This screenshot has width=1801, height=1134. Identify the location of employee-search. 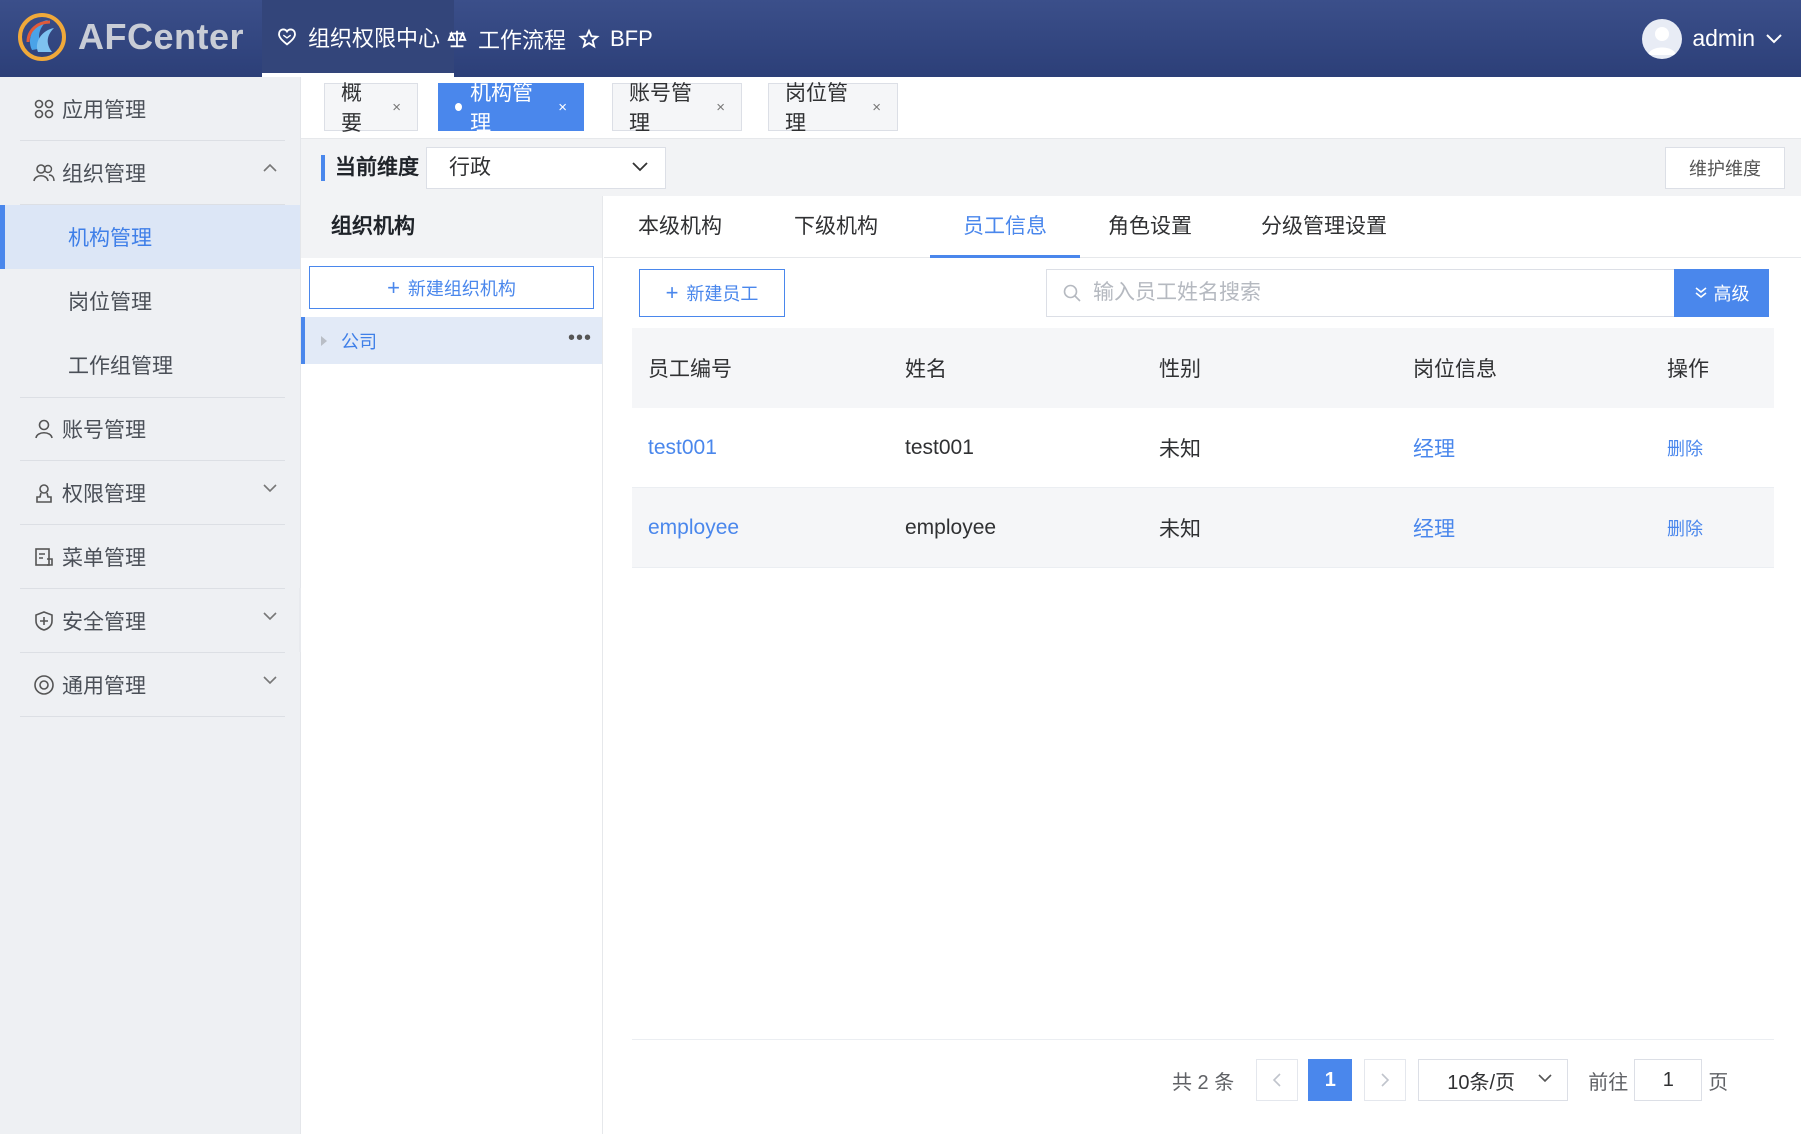
(1360, 293).